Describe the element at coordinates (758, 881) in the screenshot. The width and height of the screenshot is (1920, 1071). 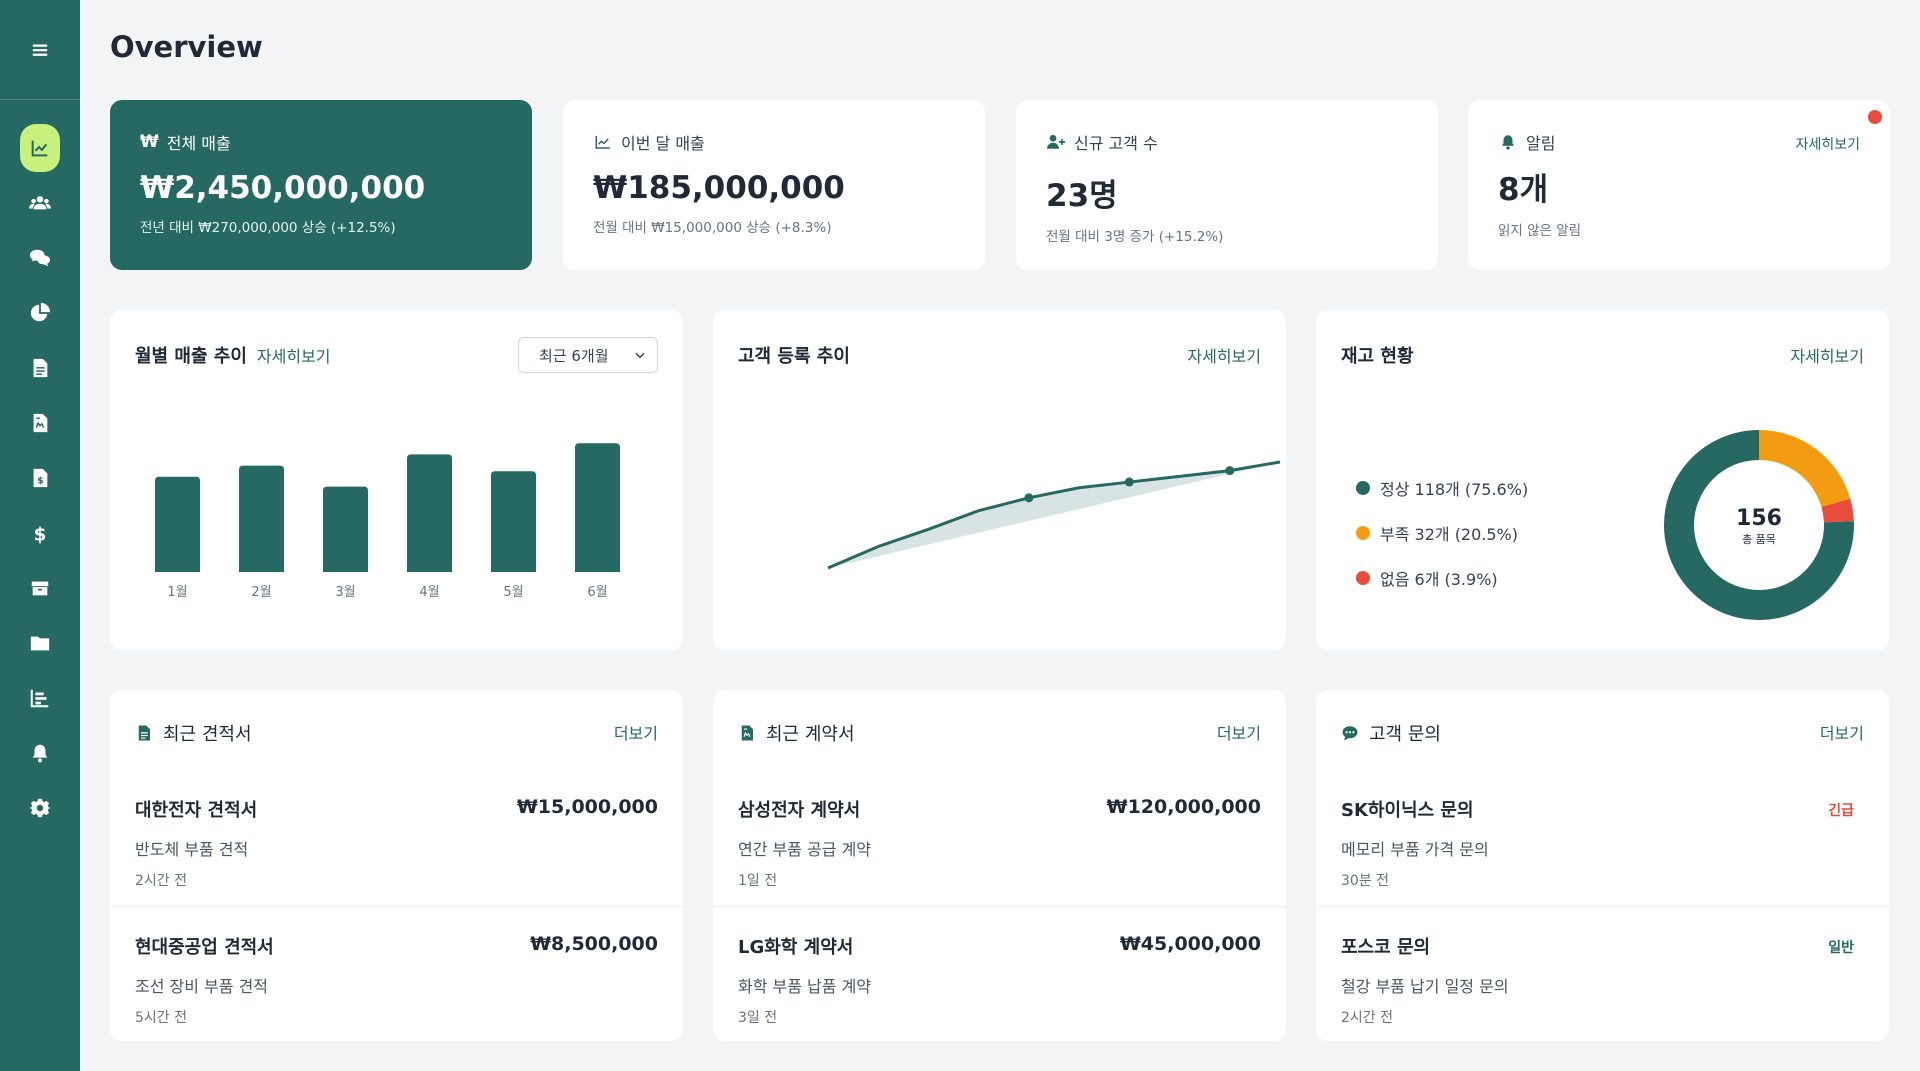
I see `item-time: 1일 전` at that location.